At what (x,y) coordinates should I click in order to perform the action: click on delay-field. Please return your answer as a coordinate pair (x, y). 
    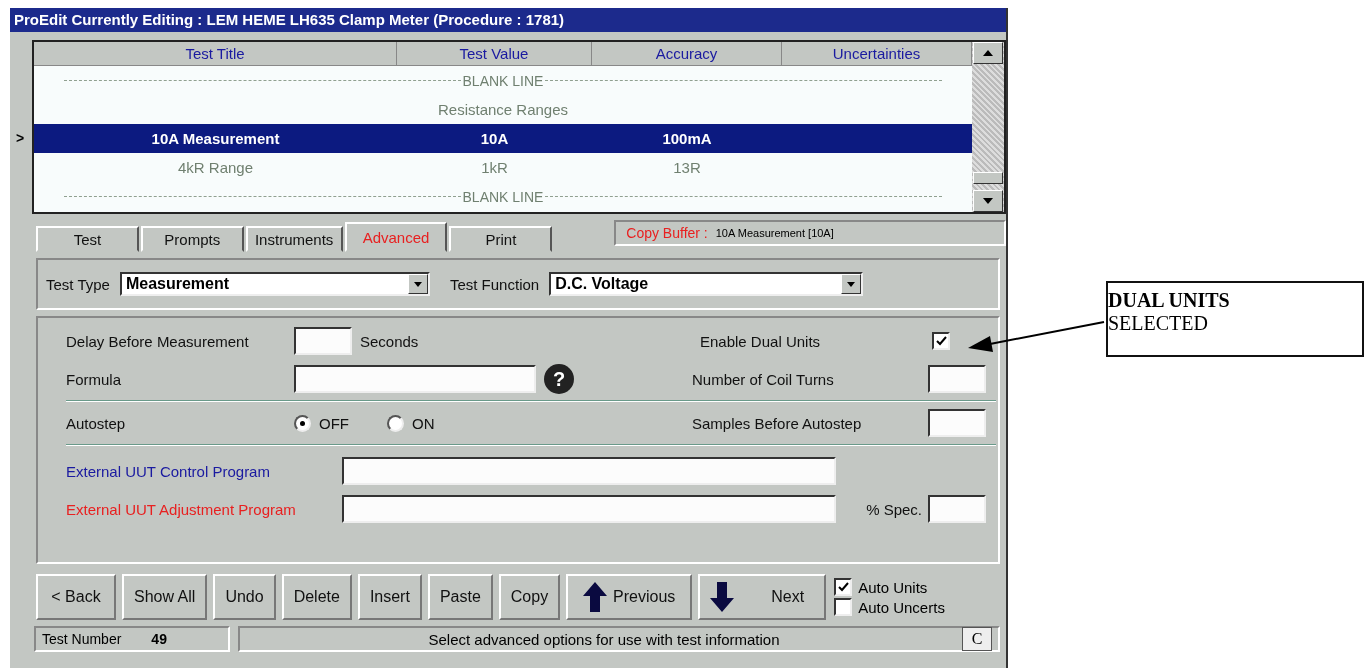
    Looking at the image, I should click on (323, 341).